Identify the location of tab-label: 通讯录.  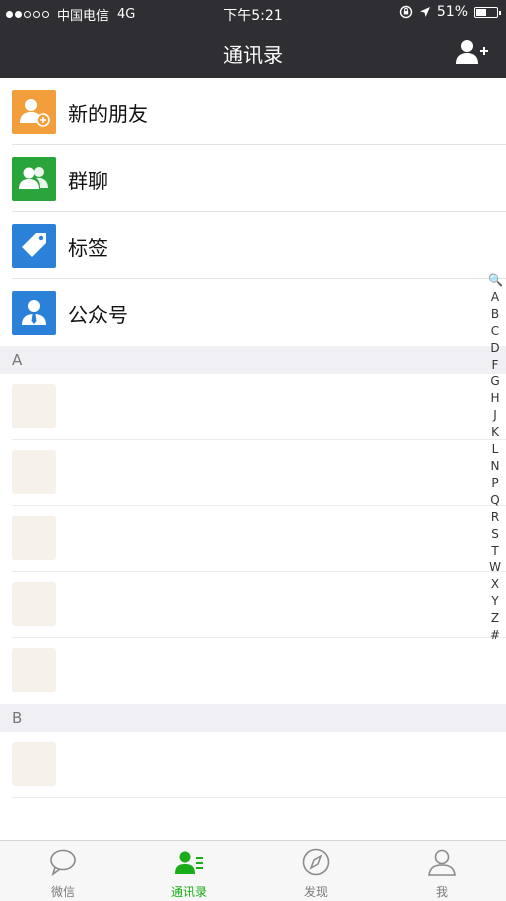
(188, 892).